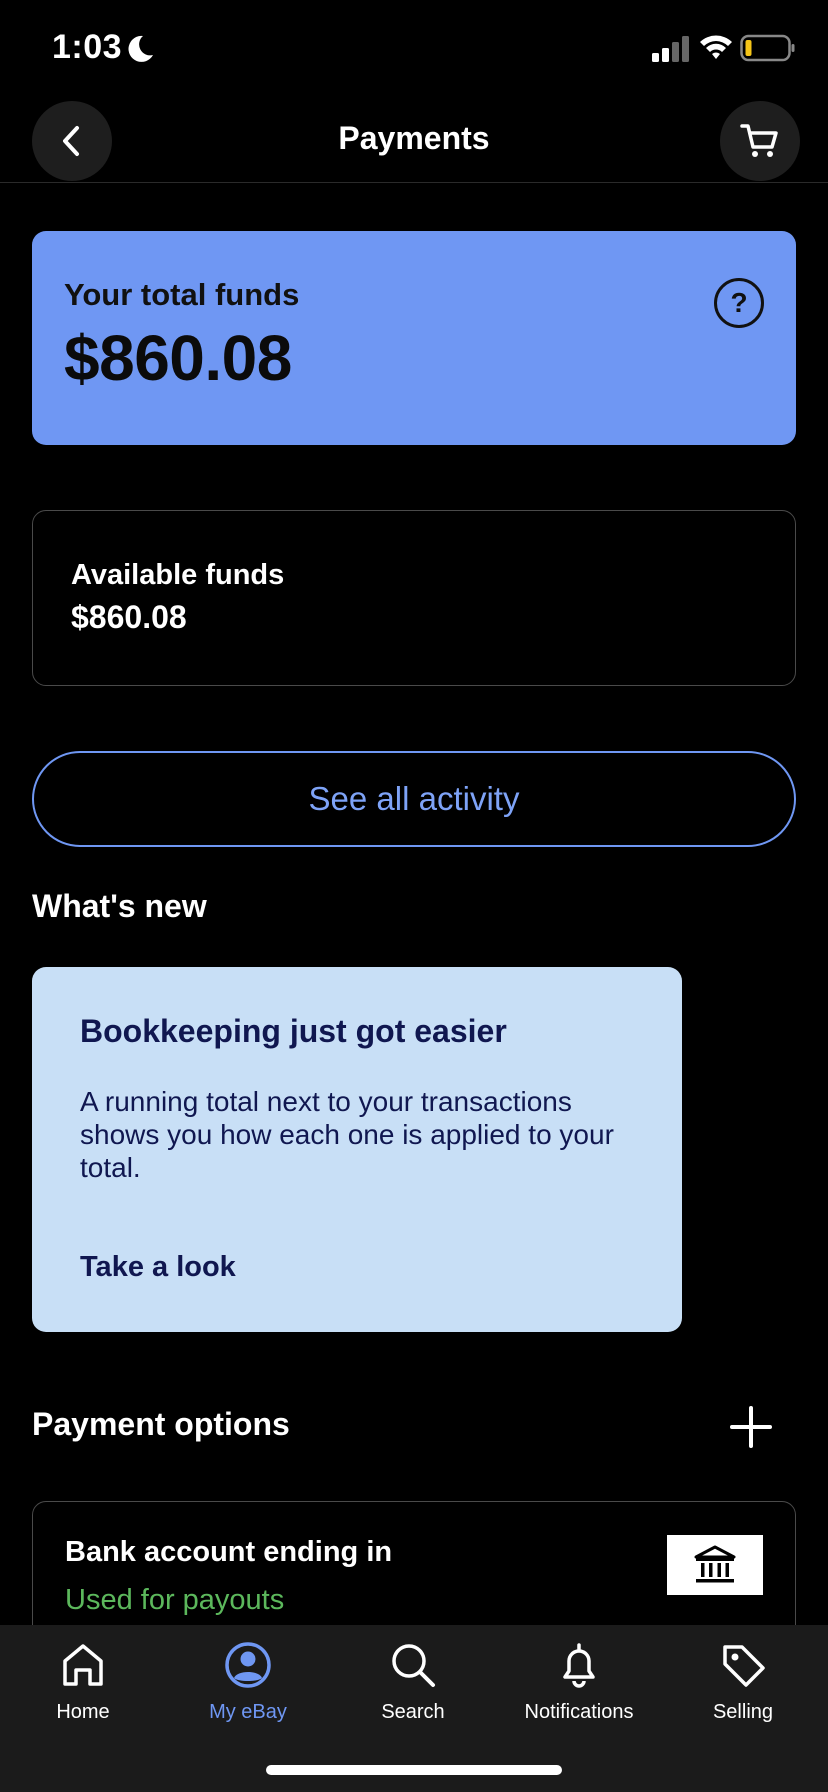 This screenshot has width=828, height=1792. Describe the element at coordinates (413, 1665) in the screenshot. I see `search-icon` at that location.